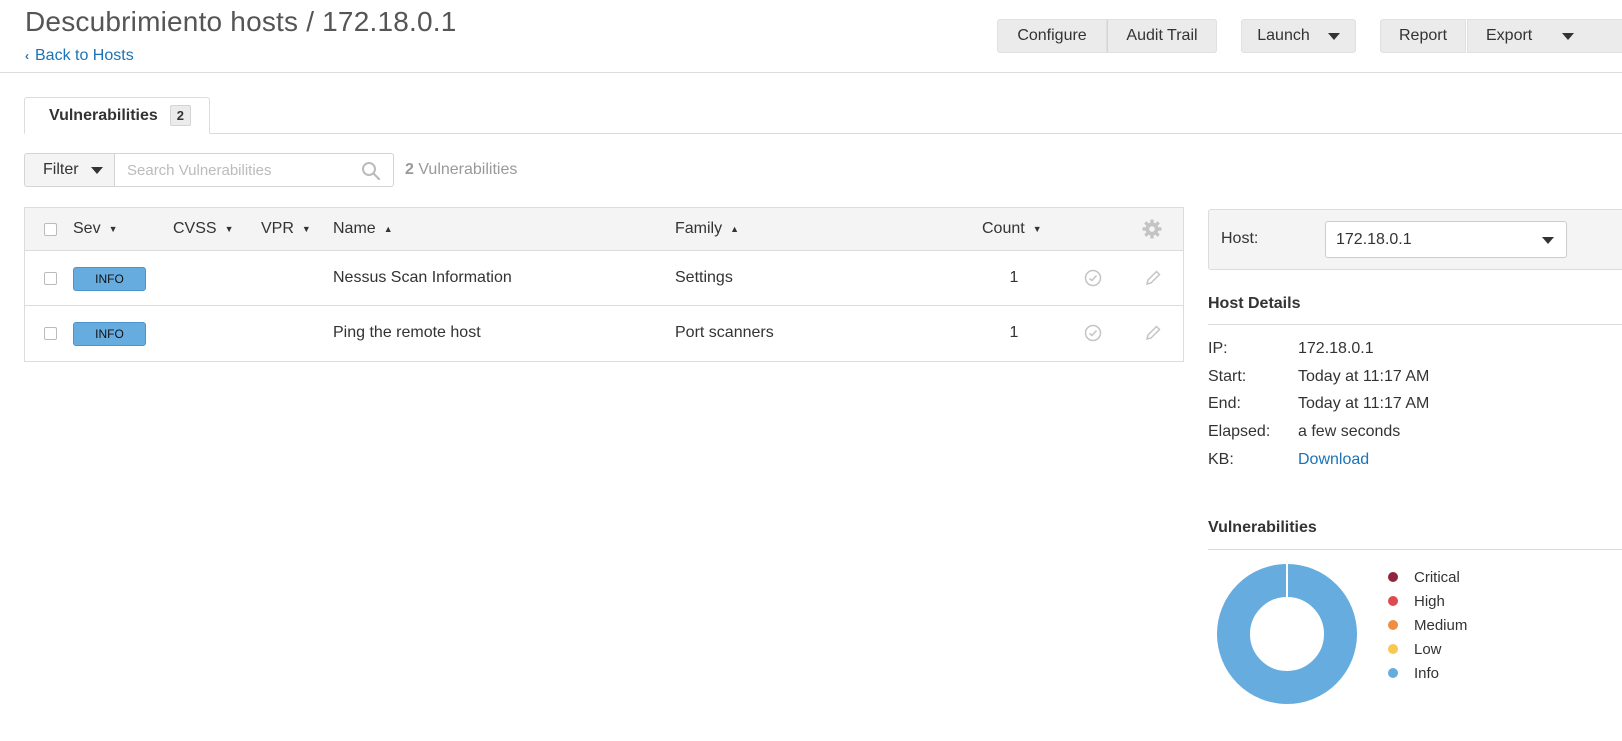  I want to click on detail-label: Elapsed:, so click(1239, 431).